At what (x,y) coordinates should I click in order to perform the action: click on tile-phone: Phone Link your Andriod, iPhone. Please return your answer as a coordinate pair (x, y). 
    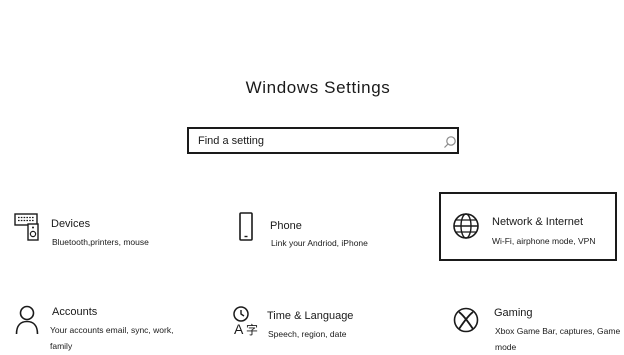
    Looking at the image, I should click on (332, 233).